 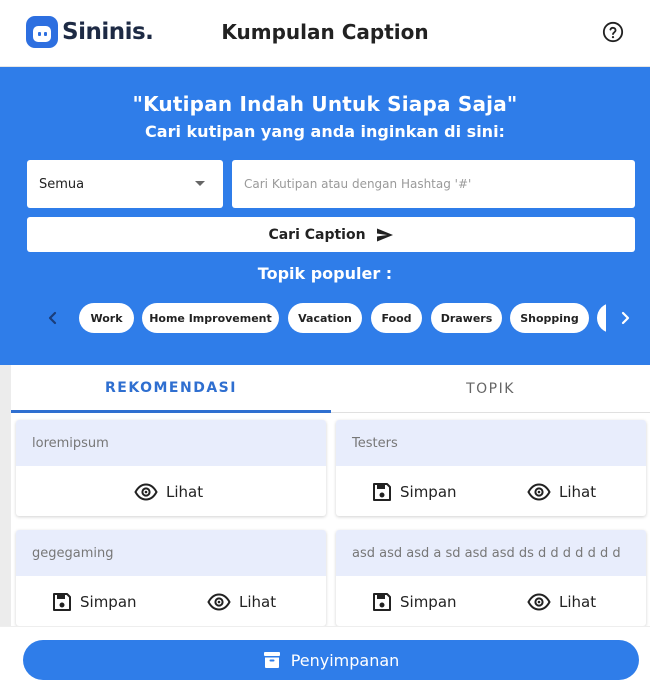 I want to click on storage-button: Penyimpanan, so click(x=331, y=660).